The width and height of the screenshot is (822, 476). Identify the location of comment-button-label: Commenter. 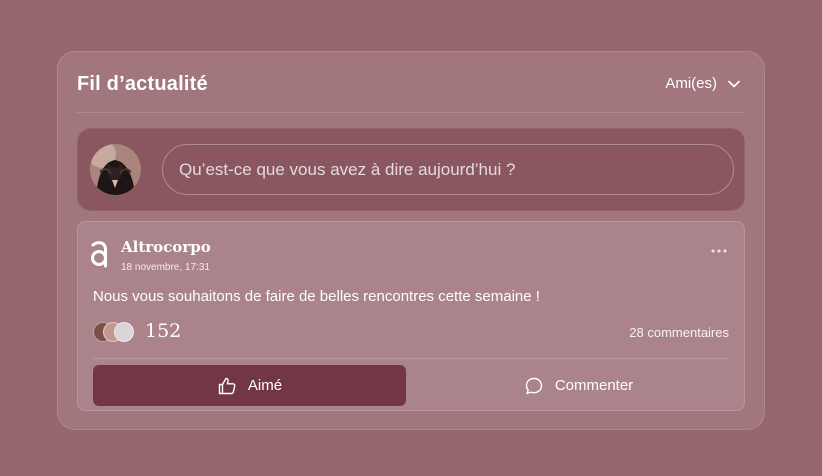
(594, 385).